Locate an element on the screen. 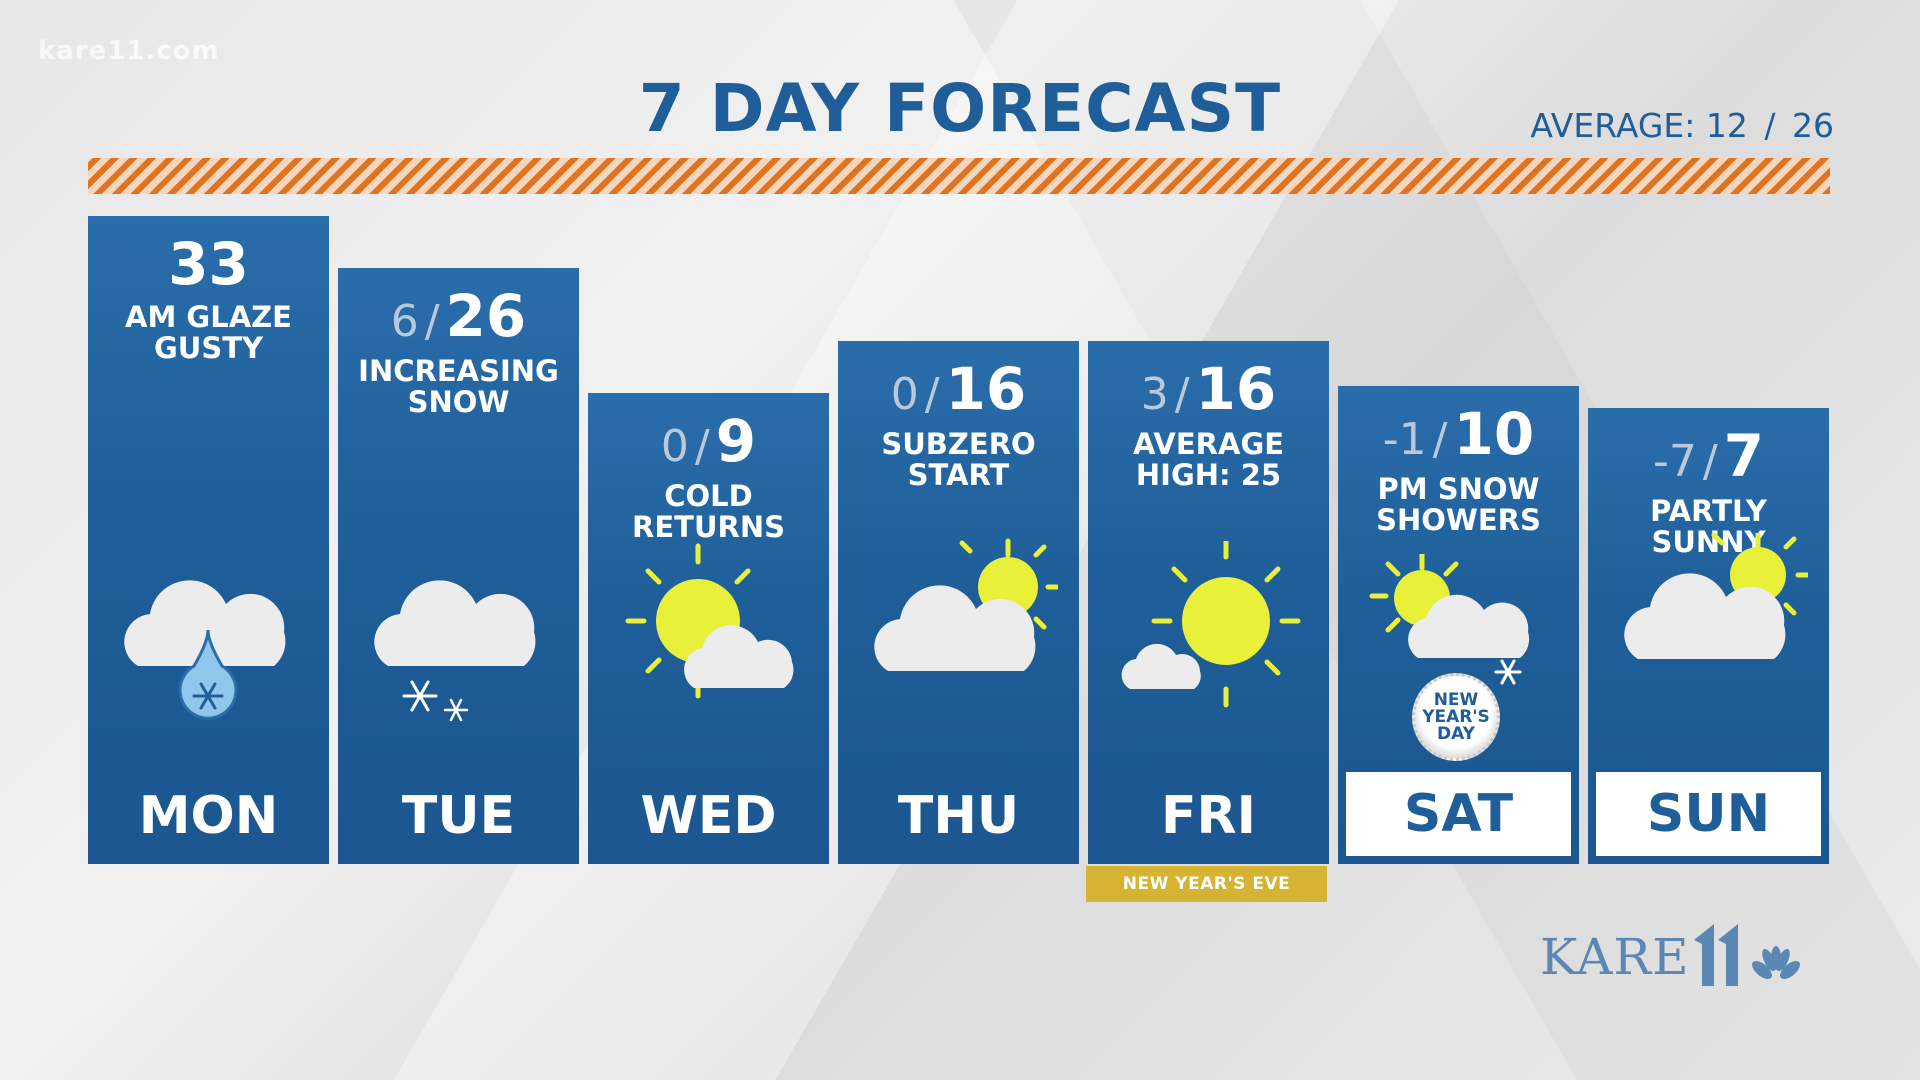 This screenshot has width=1920, height=1080. high-temp: 10 is located at coordinates (1494, 434).